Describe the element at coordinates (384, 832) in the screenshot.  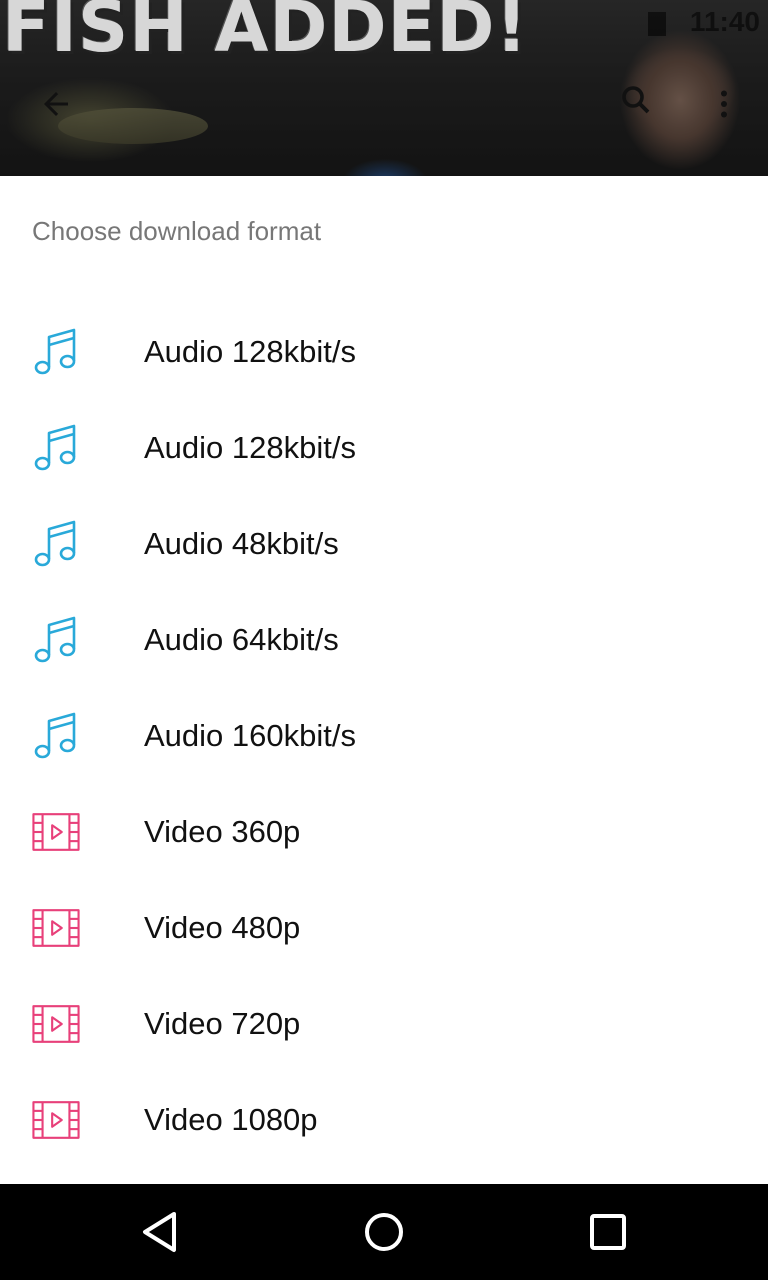
I see `format-item-video-360p: Video 360p` at that location.